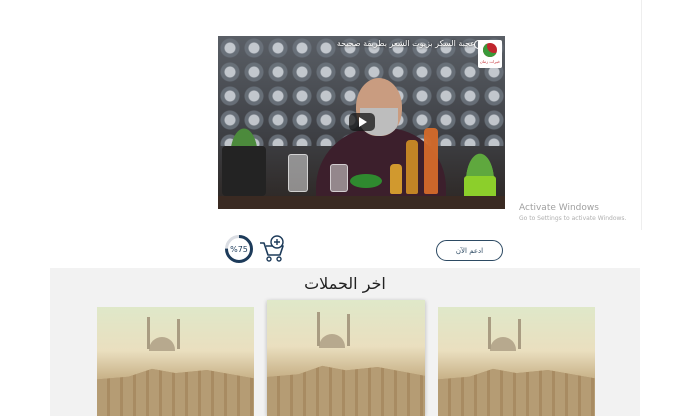  Describe the element at coordinates (641, 115) in the screenshot. I see `divider` at that location.